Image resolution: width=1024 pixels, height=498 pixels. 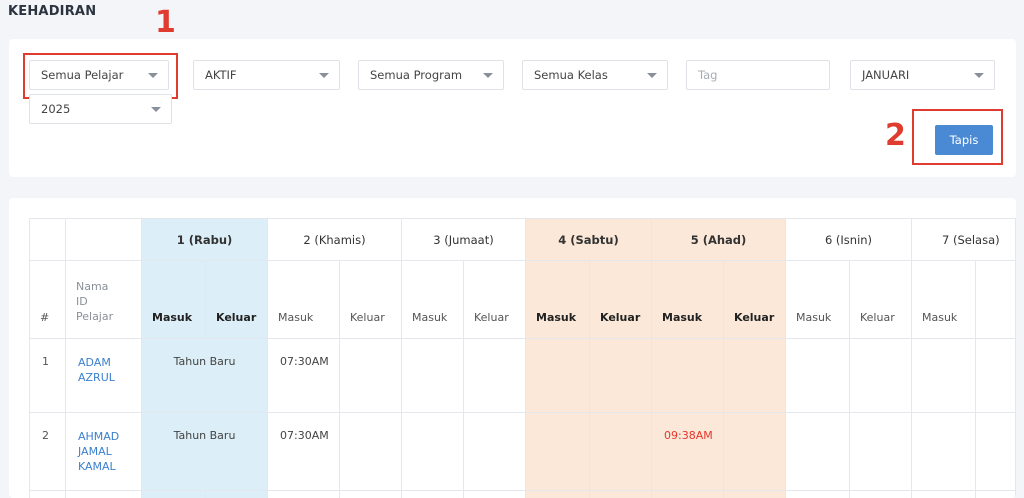 What do you see at coordinates (165, 22) in the screenshot?
I see `callout-number-1: 1` at bounding box center [165, 22].